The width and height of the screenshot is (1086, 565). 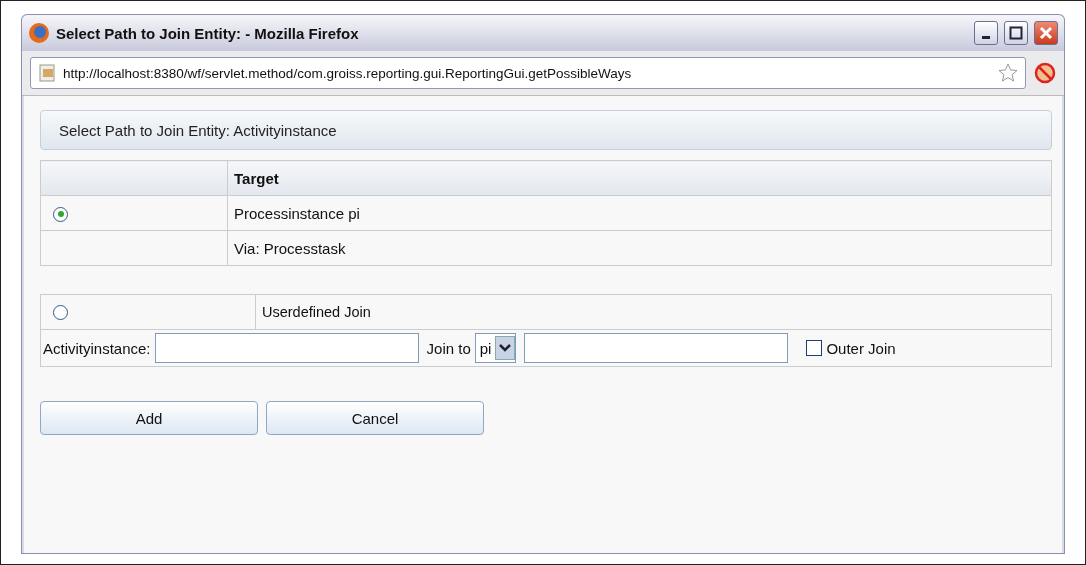 I want to click on address-bar: http://localhost:8380/wf/servlet.method/com.groiss.reporting.gui.ReportingGui.getPossibleWays, so click(x=528, y=73).